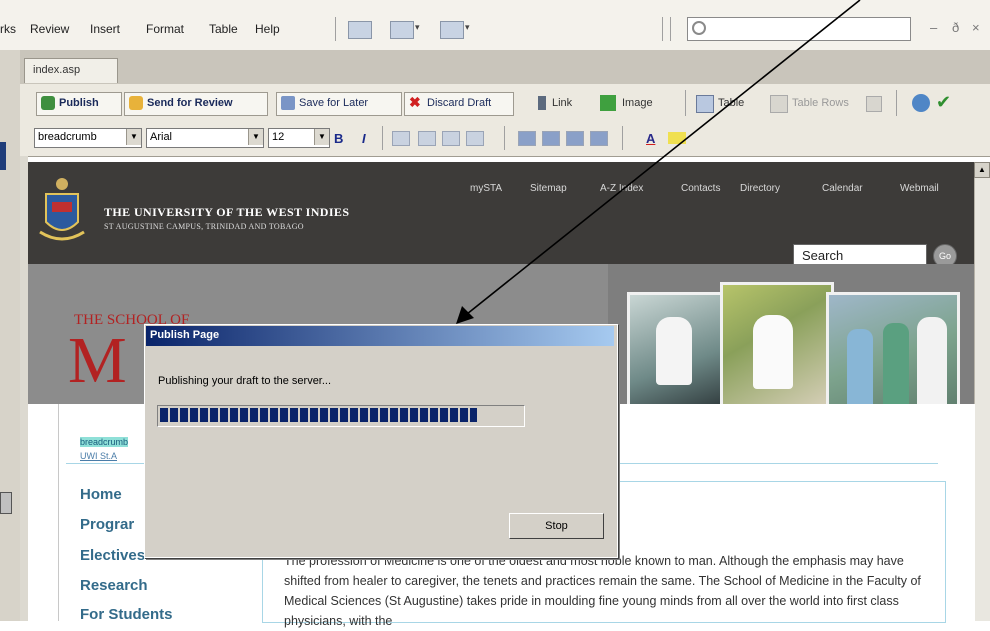 The width and height of the screenshot is (990, 631). What do you see at coordinates (161, 137) in the screenshot?
I see `font-select-value: Arial` at bounding box center [161, 137].